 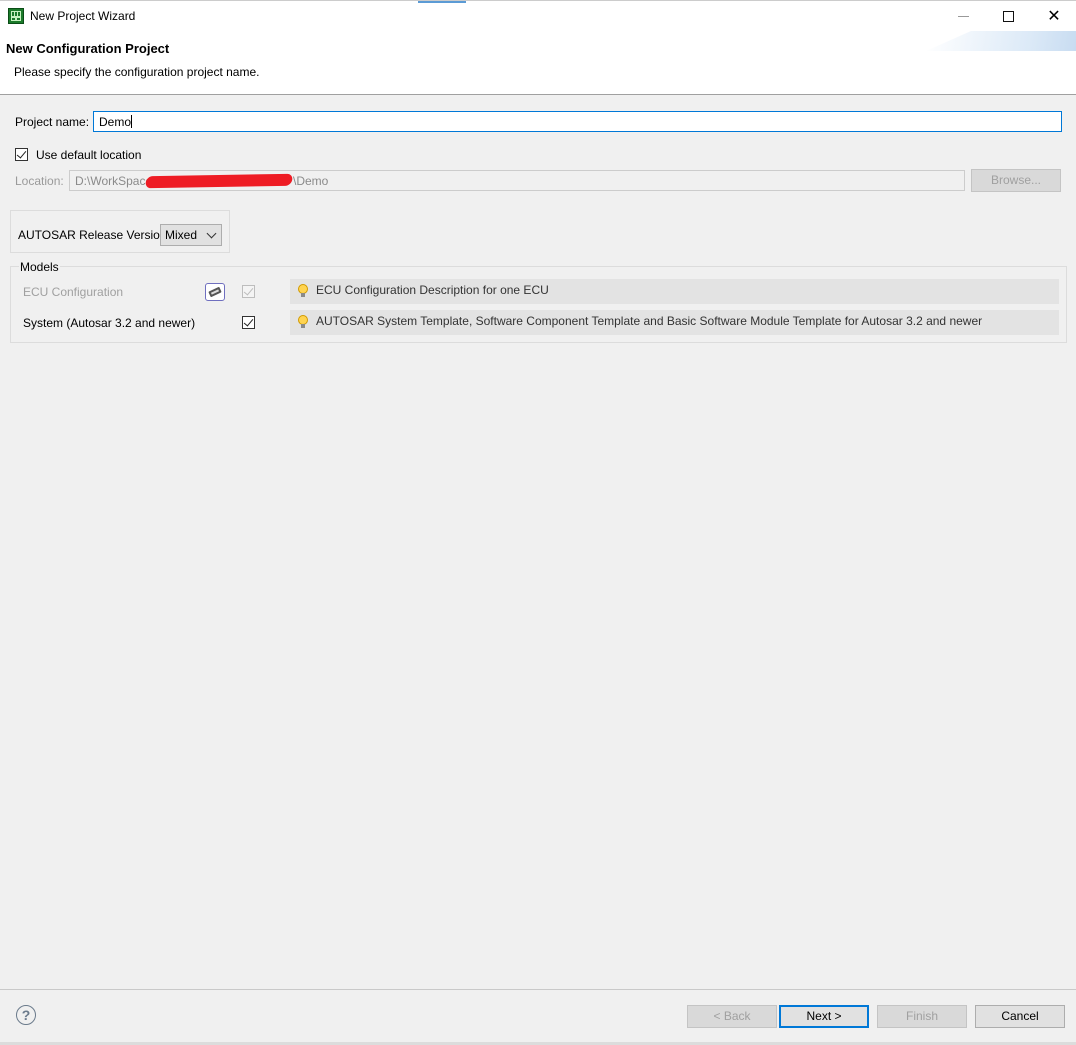 I want to click on location-prefix: D:\WorkSpace, so click(x=114, y=181).